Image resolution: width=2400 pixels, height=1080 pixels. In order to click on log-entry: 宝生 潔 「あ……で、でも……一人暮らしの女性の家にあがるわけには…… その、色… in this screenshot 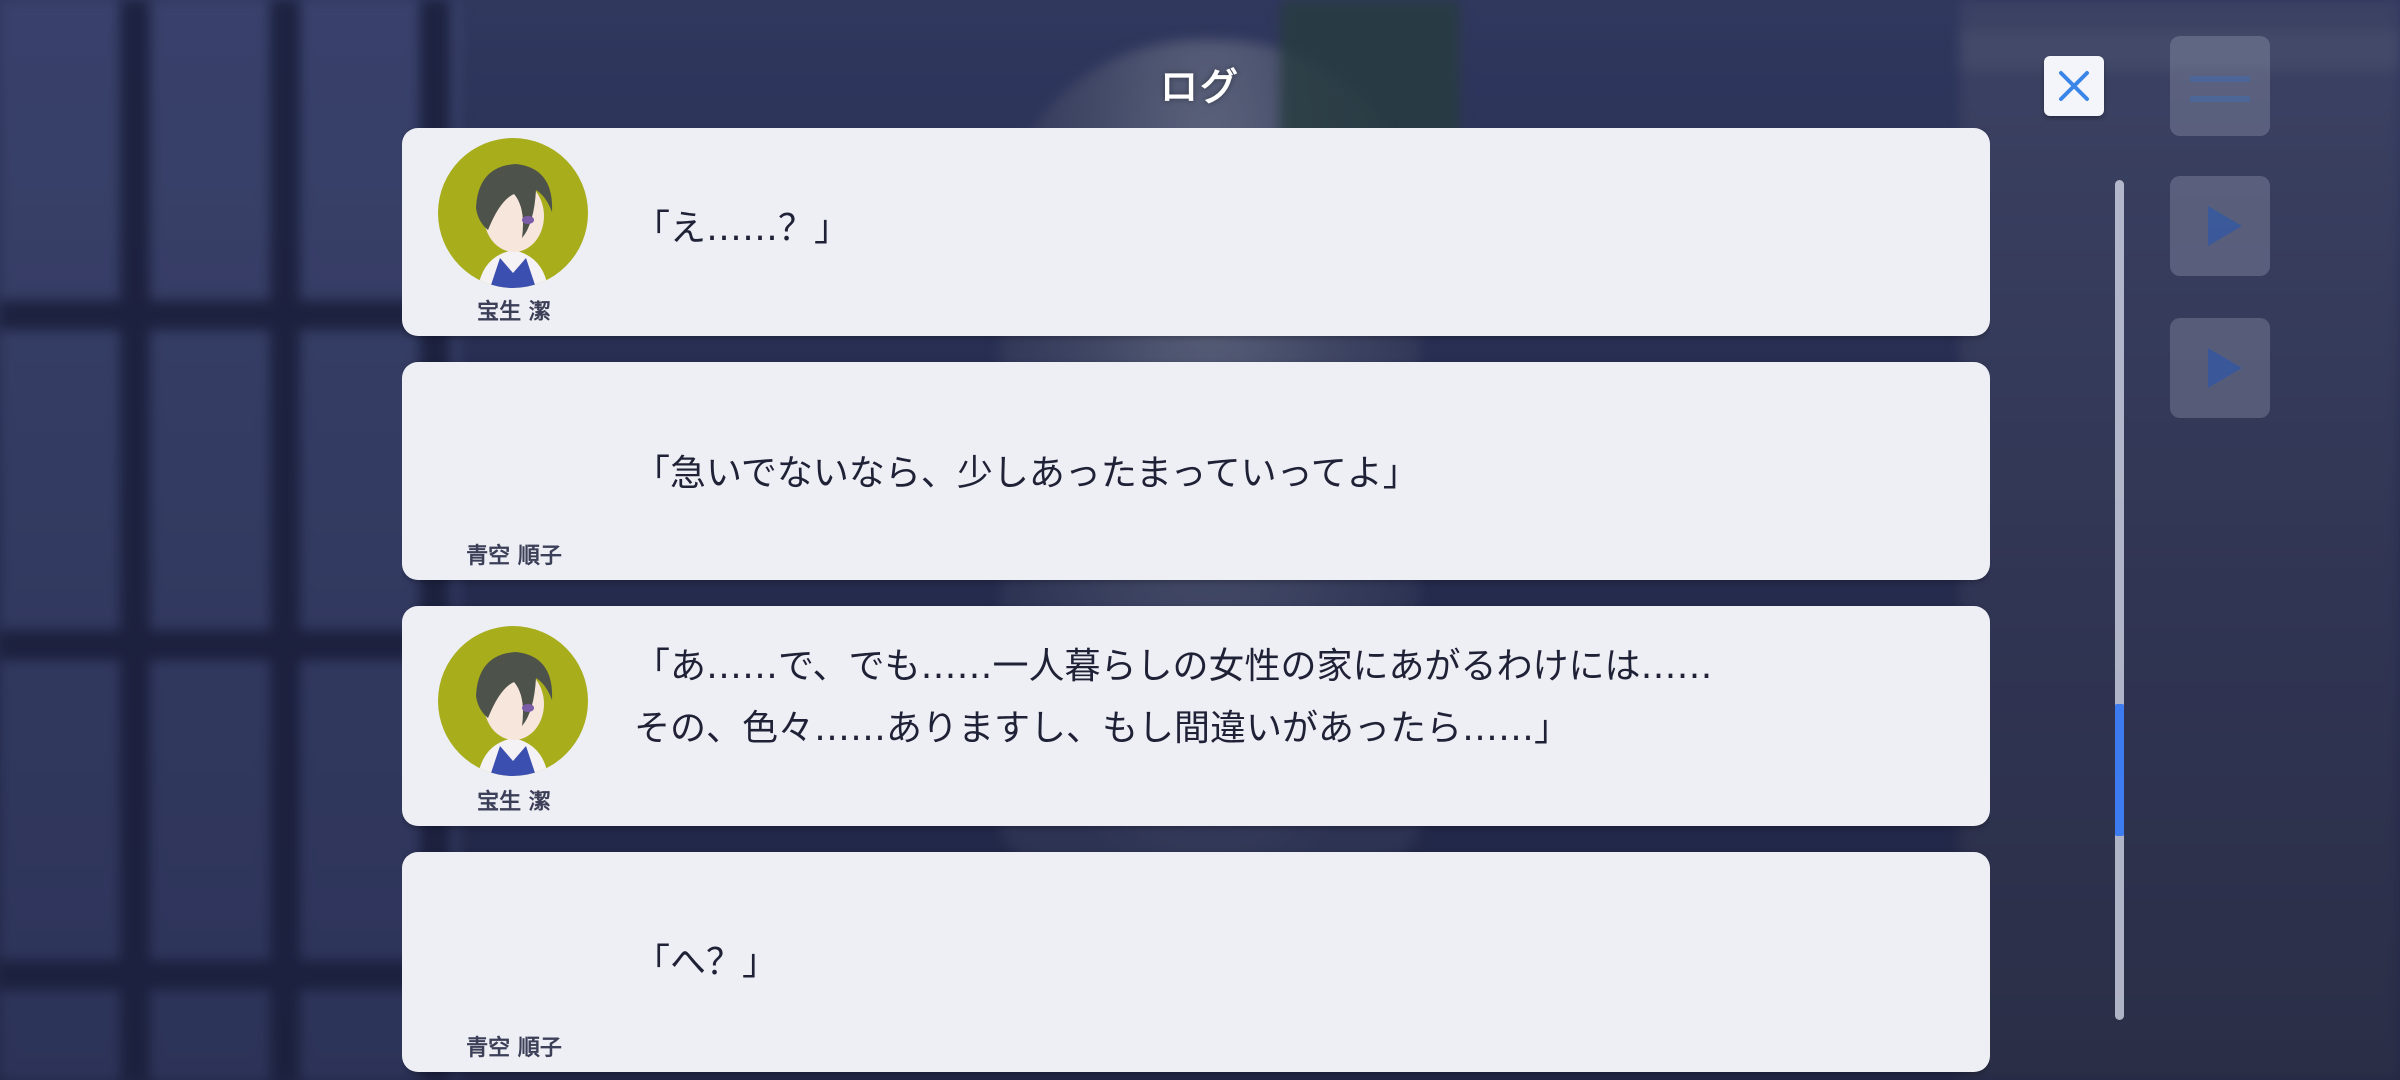, I will do `click(1196, 716)`.